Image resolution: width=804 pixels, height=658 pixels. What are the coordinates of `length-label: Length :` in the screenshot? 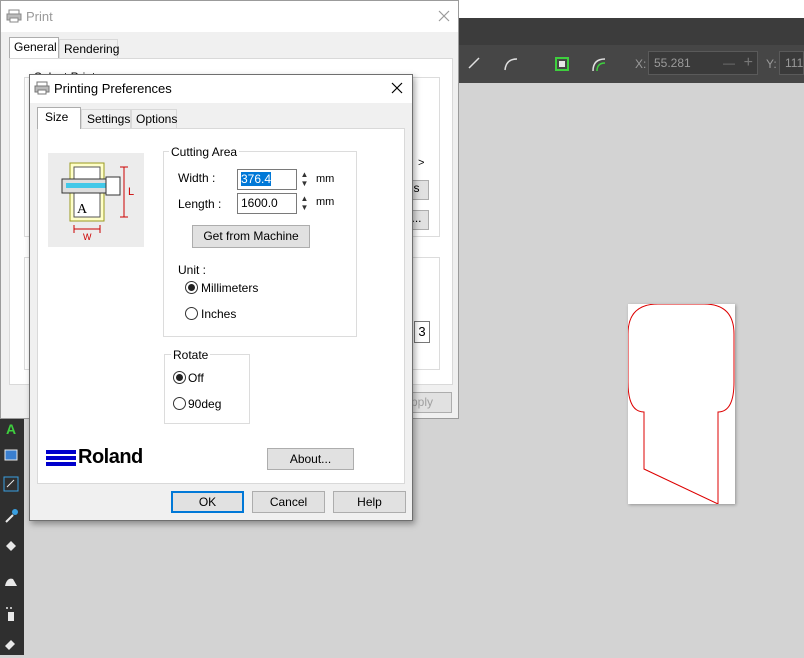 It's located at (200, 204).